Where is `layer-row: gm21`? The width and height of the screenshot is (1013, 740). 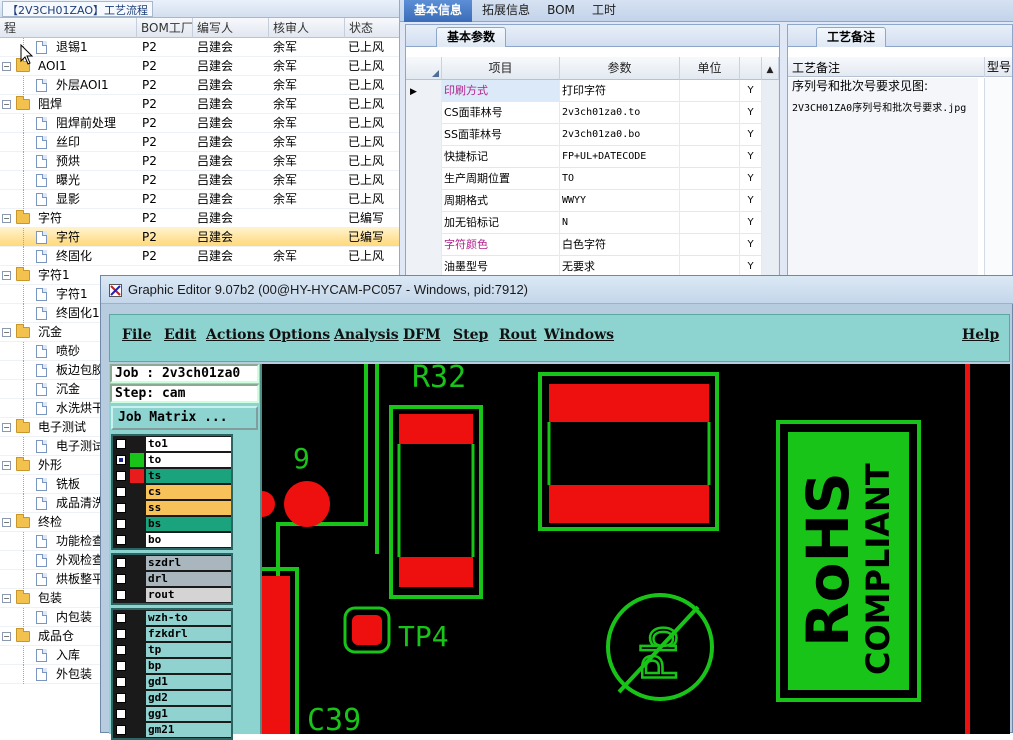
layer-row: gm21 is located at coordinates (172, 730).